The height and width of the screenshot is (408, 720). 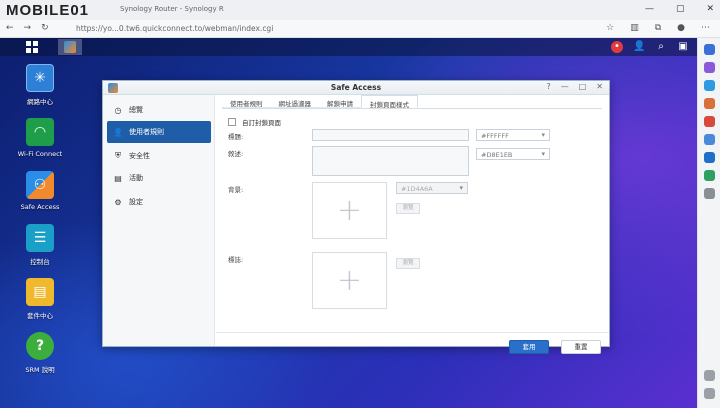 I want to click on tab-divider, so click(x=412, y=108).